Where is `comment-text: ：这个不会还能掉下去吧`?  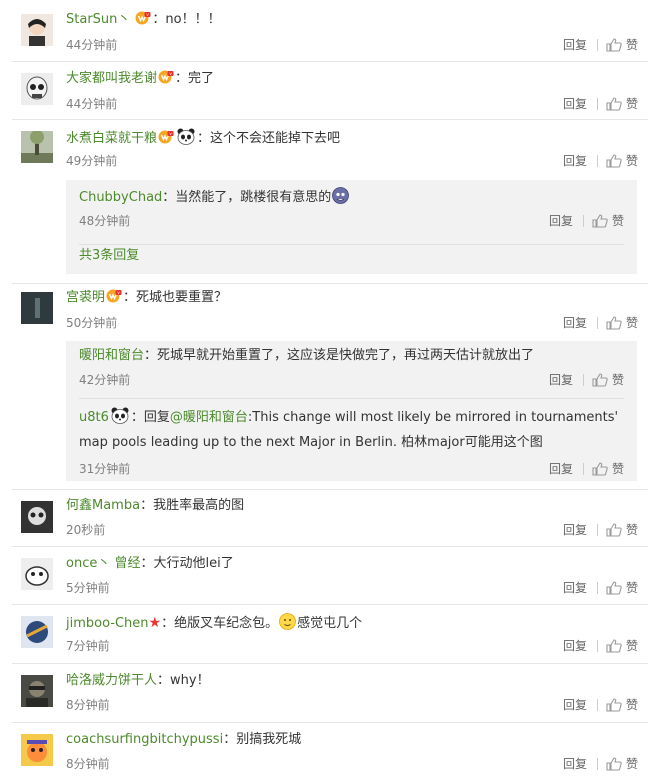 comment-text: ：这个不会还能掉下去吧 is located at coordinates (269, 138).